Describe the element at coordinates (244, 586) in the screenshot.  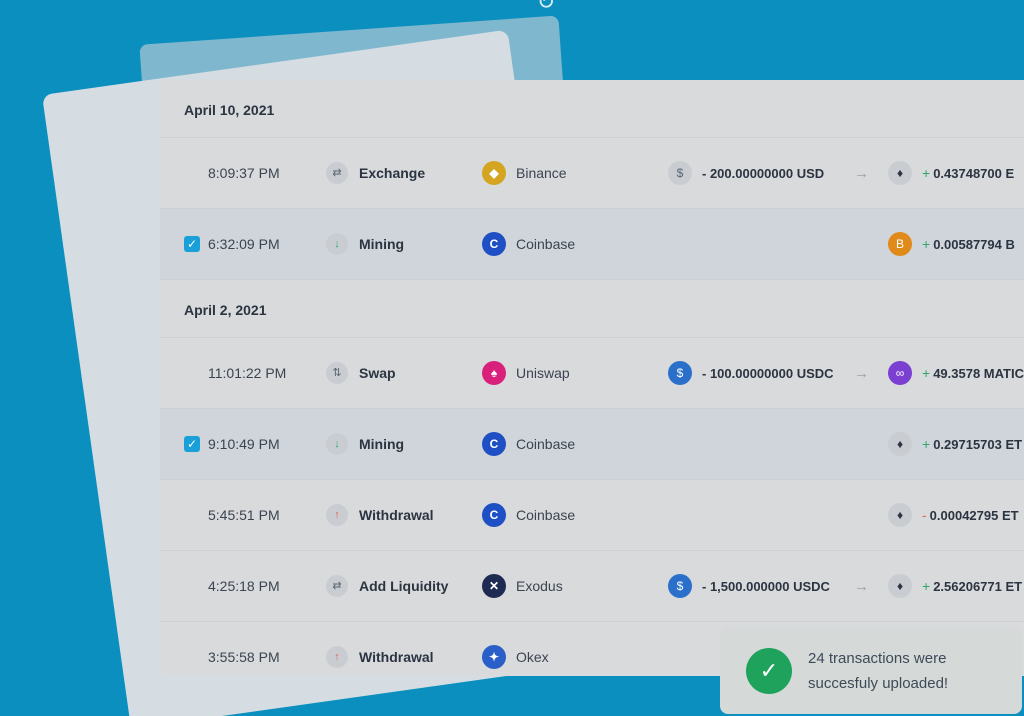
I see `transaction-time: 4:25:18 PM` at that location.